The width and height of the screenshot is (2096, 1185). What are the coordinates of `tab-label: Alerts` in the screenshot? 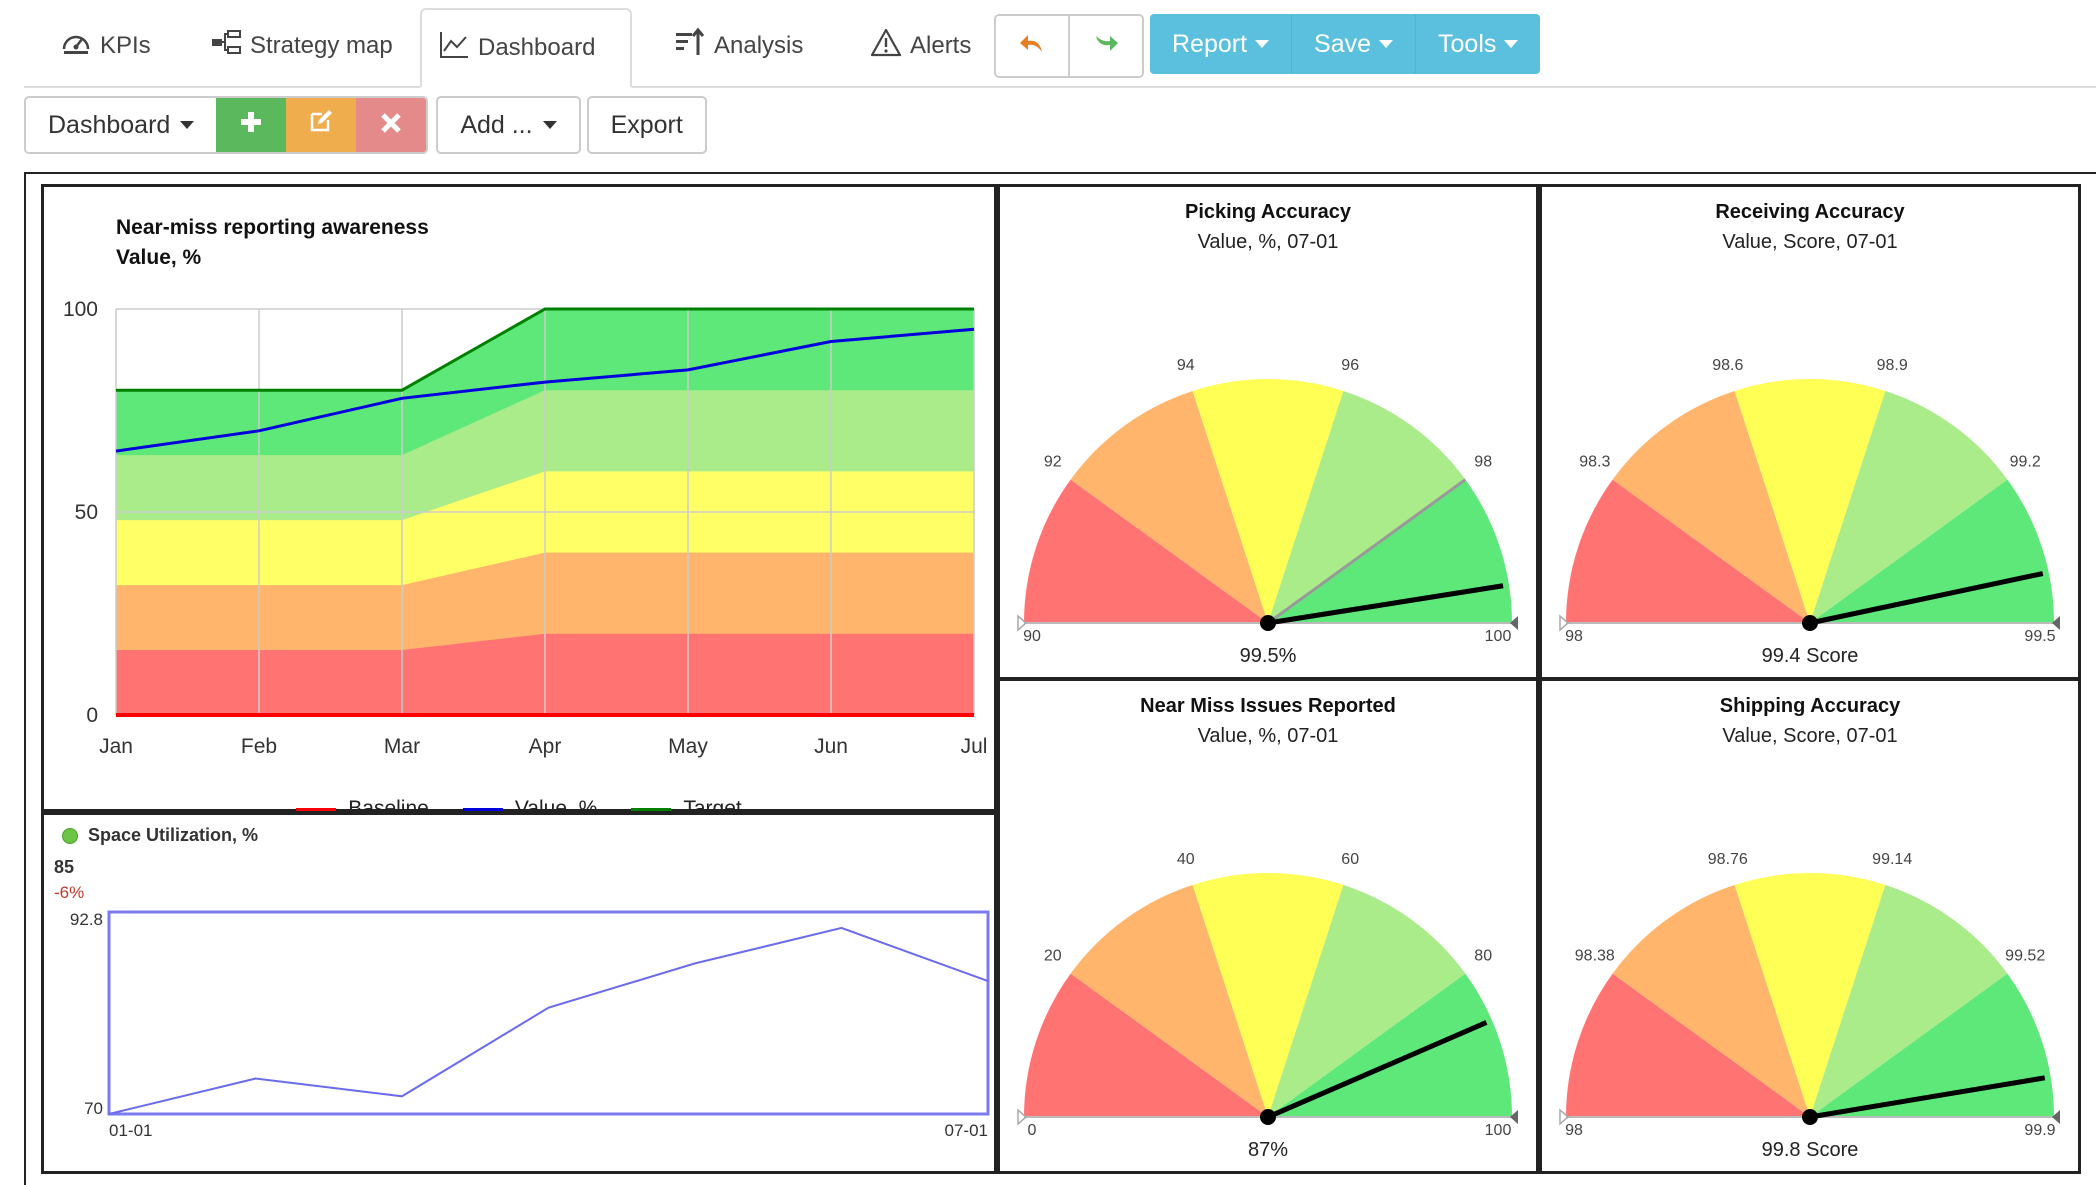 It's located at (941, 45).